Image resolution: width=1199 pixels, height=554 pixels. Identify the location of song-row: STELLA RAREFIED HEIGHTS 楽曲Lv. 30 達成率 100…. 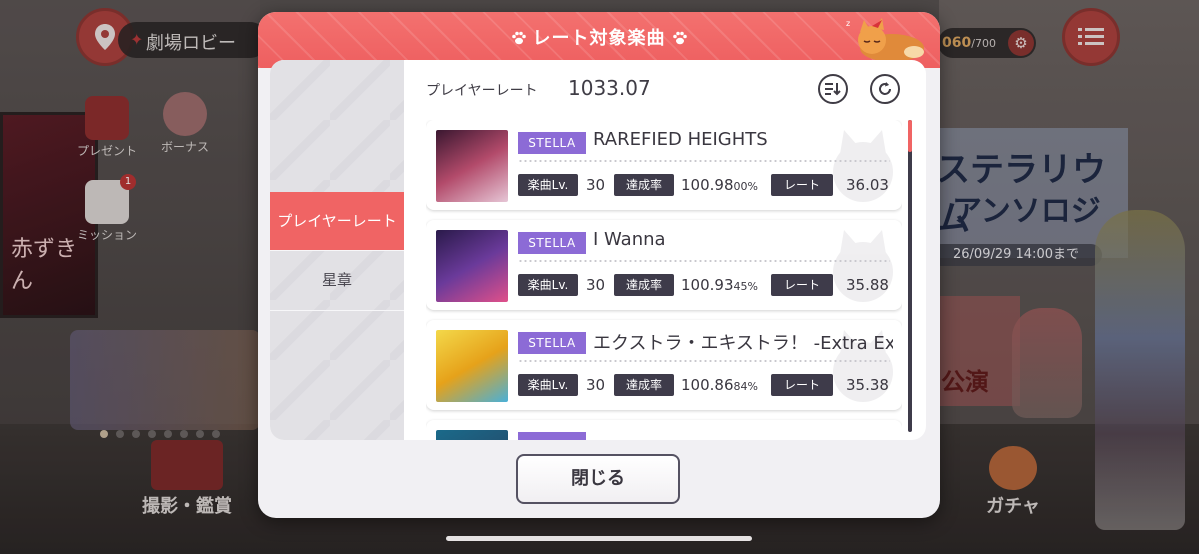
(664, 165).